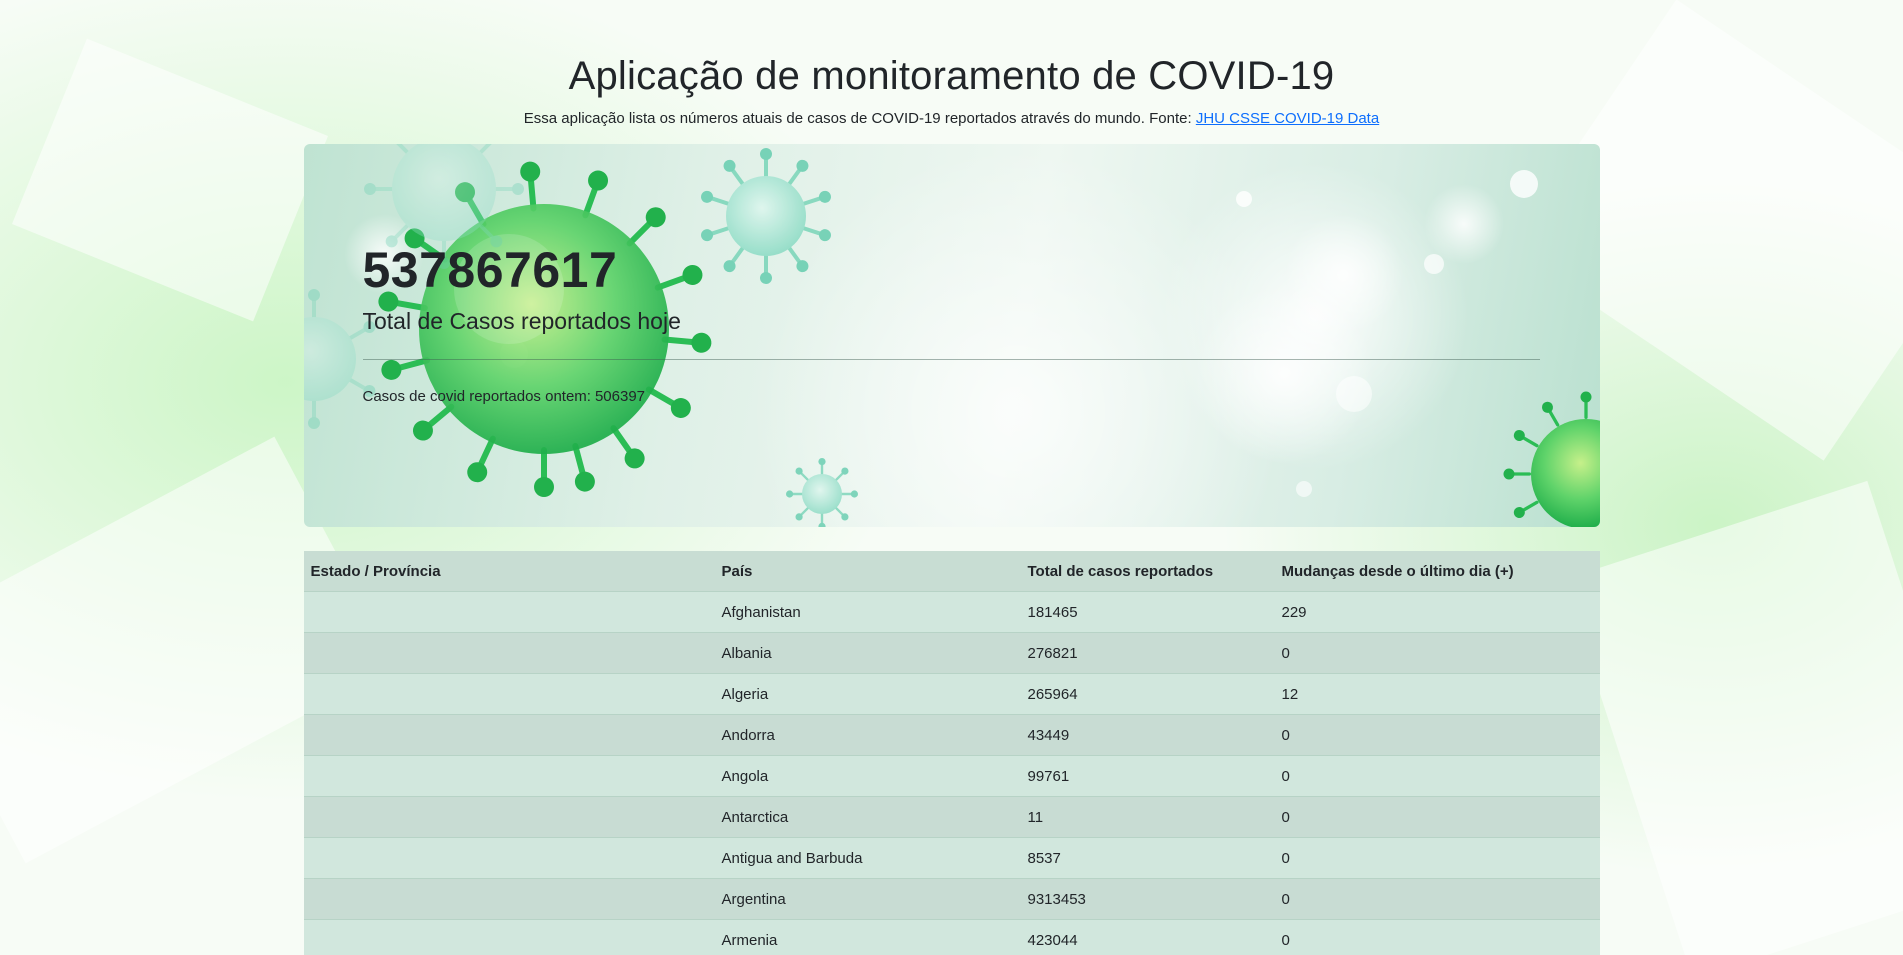 Image resolution: width=1903 pixels, height=955 pixels. What do you see at coordinates (490, 270) in the screenshot?
I see `total-cases-value: 537867617` at bounding box center [490, 270].